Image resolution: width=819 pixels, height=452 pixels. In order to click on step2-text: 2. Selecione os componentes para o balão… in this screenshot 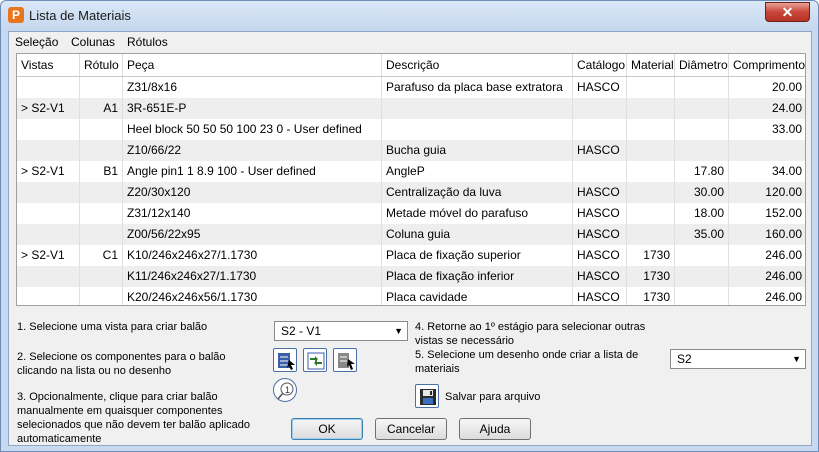, I will do `click(121, 364)`.